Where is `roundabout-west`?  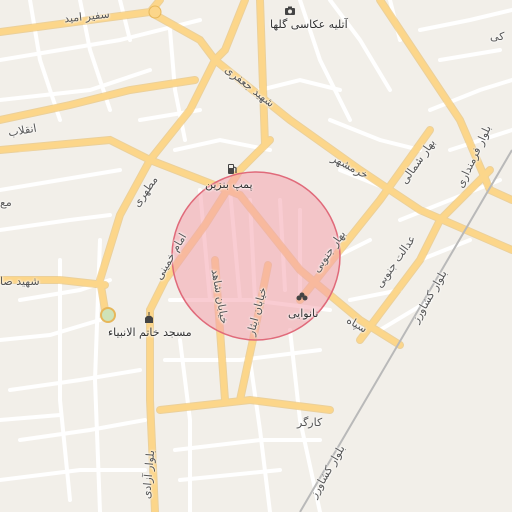 roundabout-west is located at coordinates (108, 315).